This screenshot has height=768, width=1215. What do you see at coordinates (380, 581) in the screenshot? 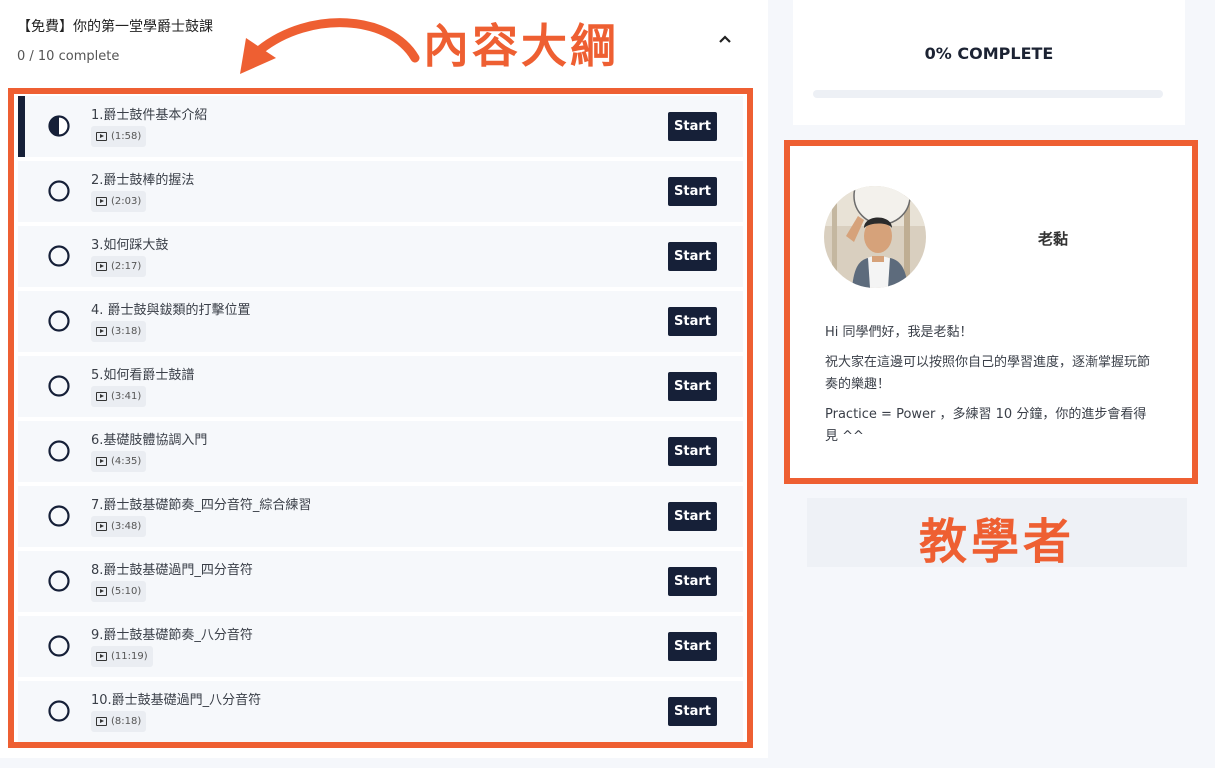
I see `lesson-row: 8.爵士鼓基礎過門_四分音符 (5:10) Start` at bounding box center [380, 581].